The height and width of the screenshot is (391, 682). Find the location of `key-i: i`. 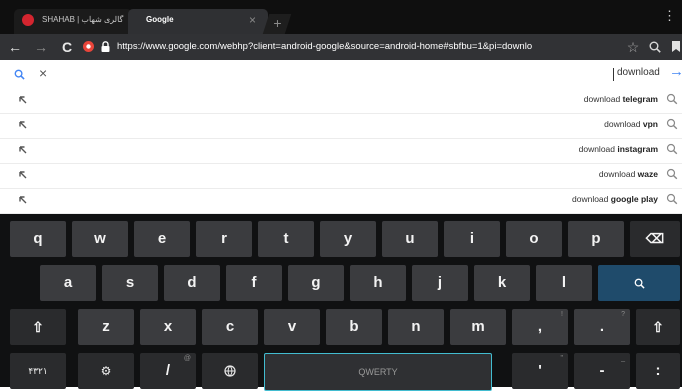

key-i: i is located at coordinates (472, 239).